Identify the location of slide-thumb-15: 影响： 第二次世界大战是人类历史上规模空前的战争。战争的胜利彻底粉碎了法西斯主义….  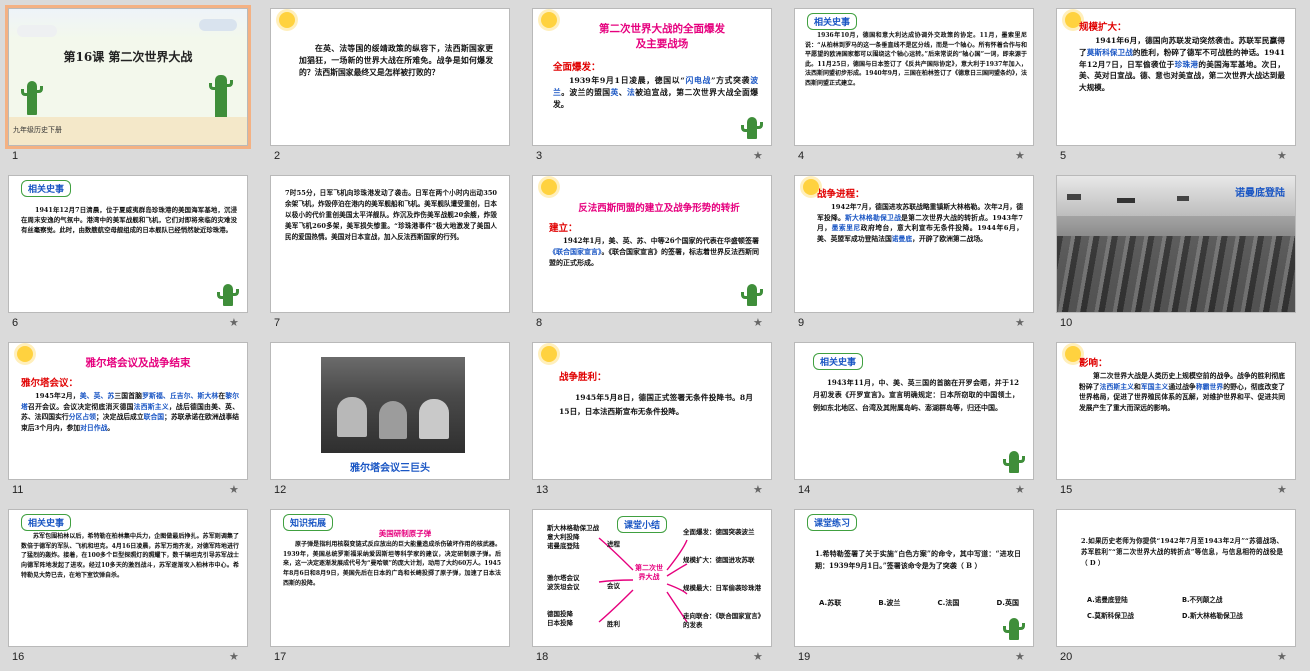
(1179, 417).